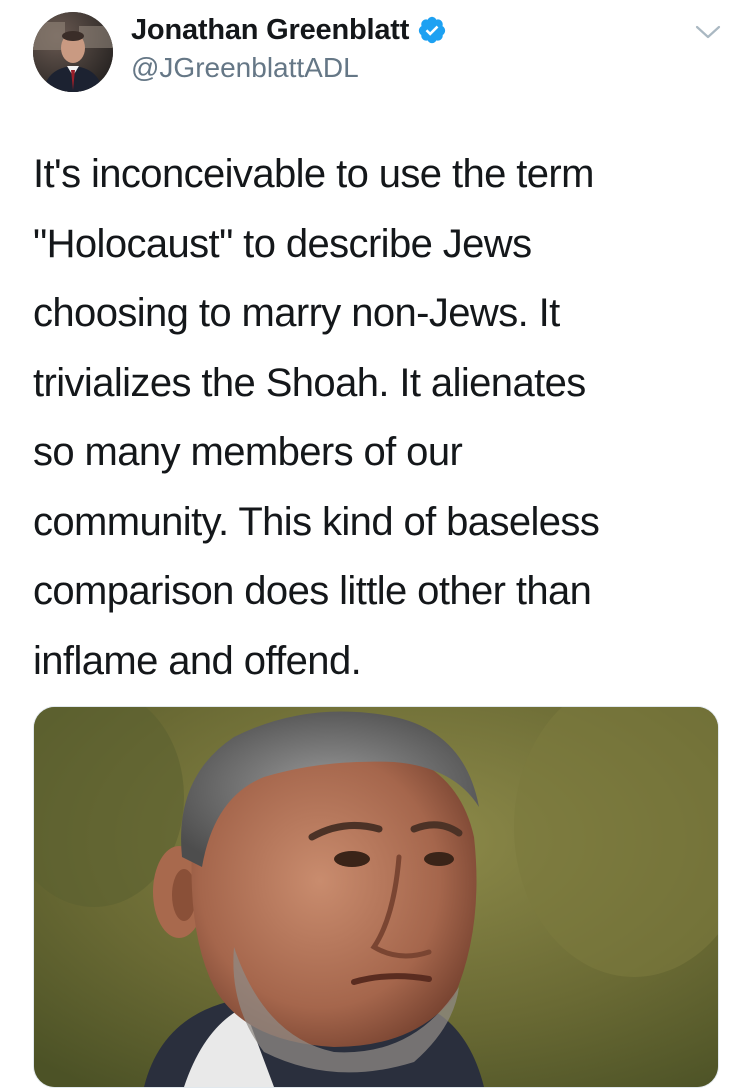 Image resolution: width=749 pixels, height=1088 pixels. I want to click on display-name-row: Jonathan Greenblatt, so click(289, 30).